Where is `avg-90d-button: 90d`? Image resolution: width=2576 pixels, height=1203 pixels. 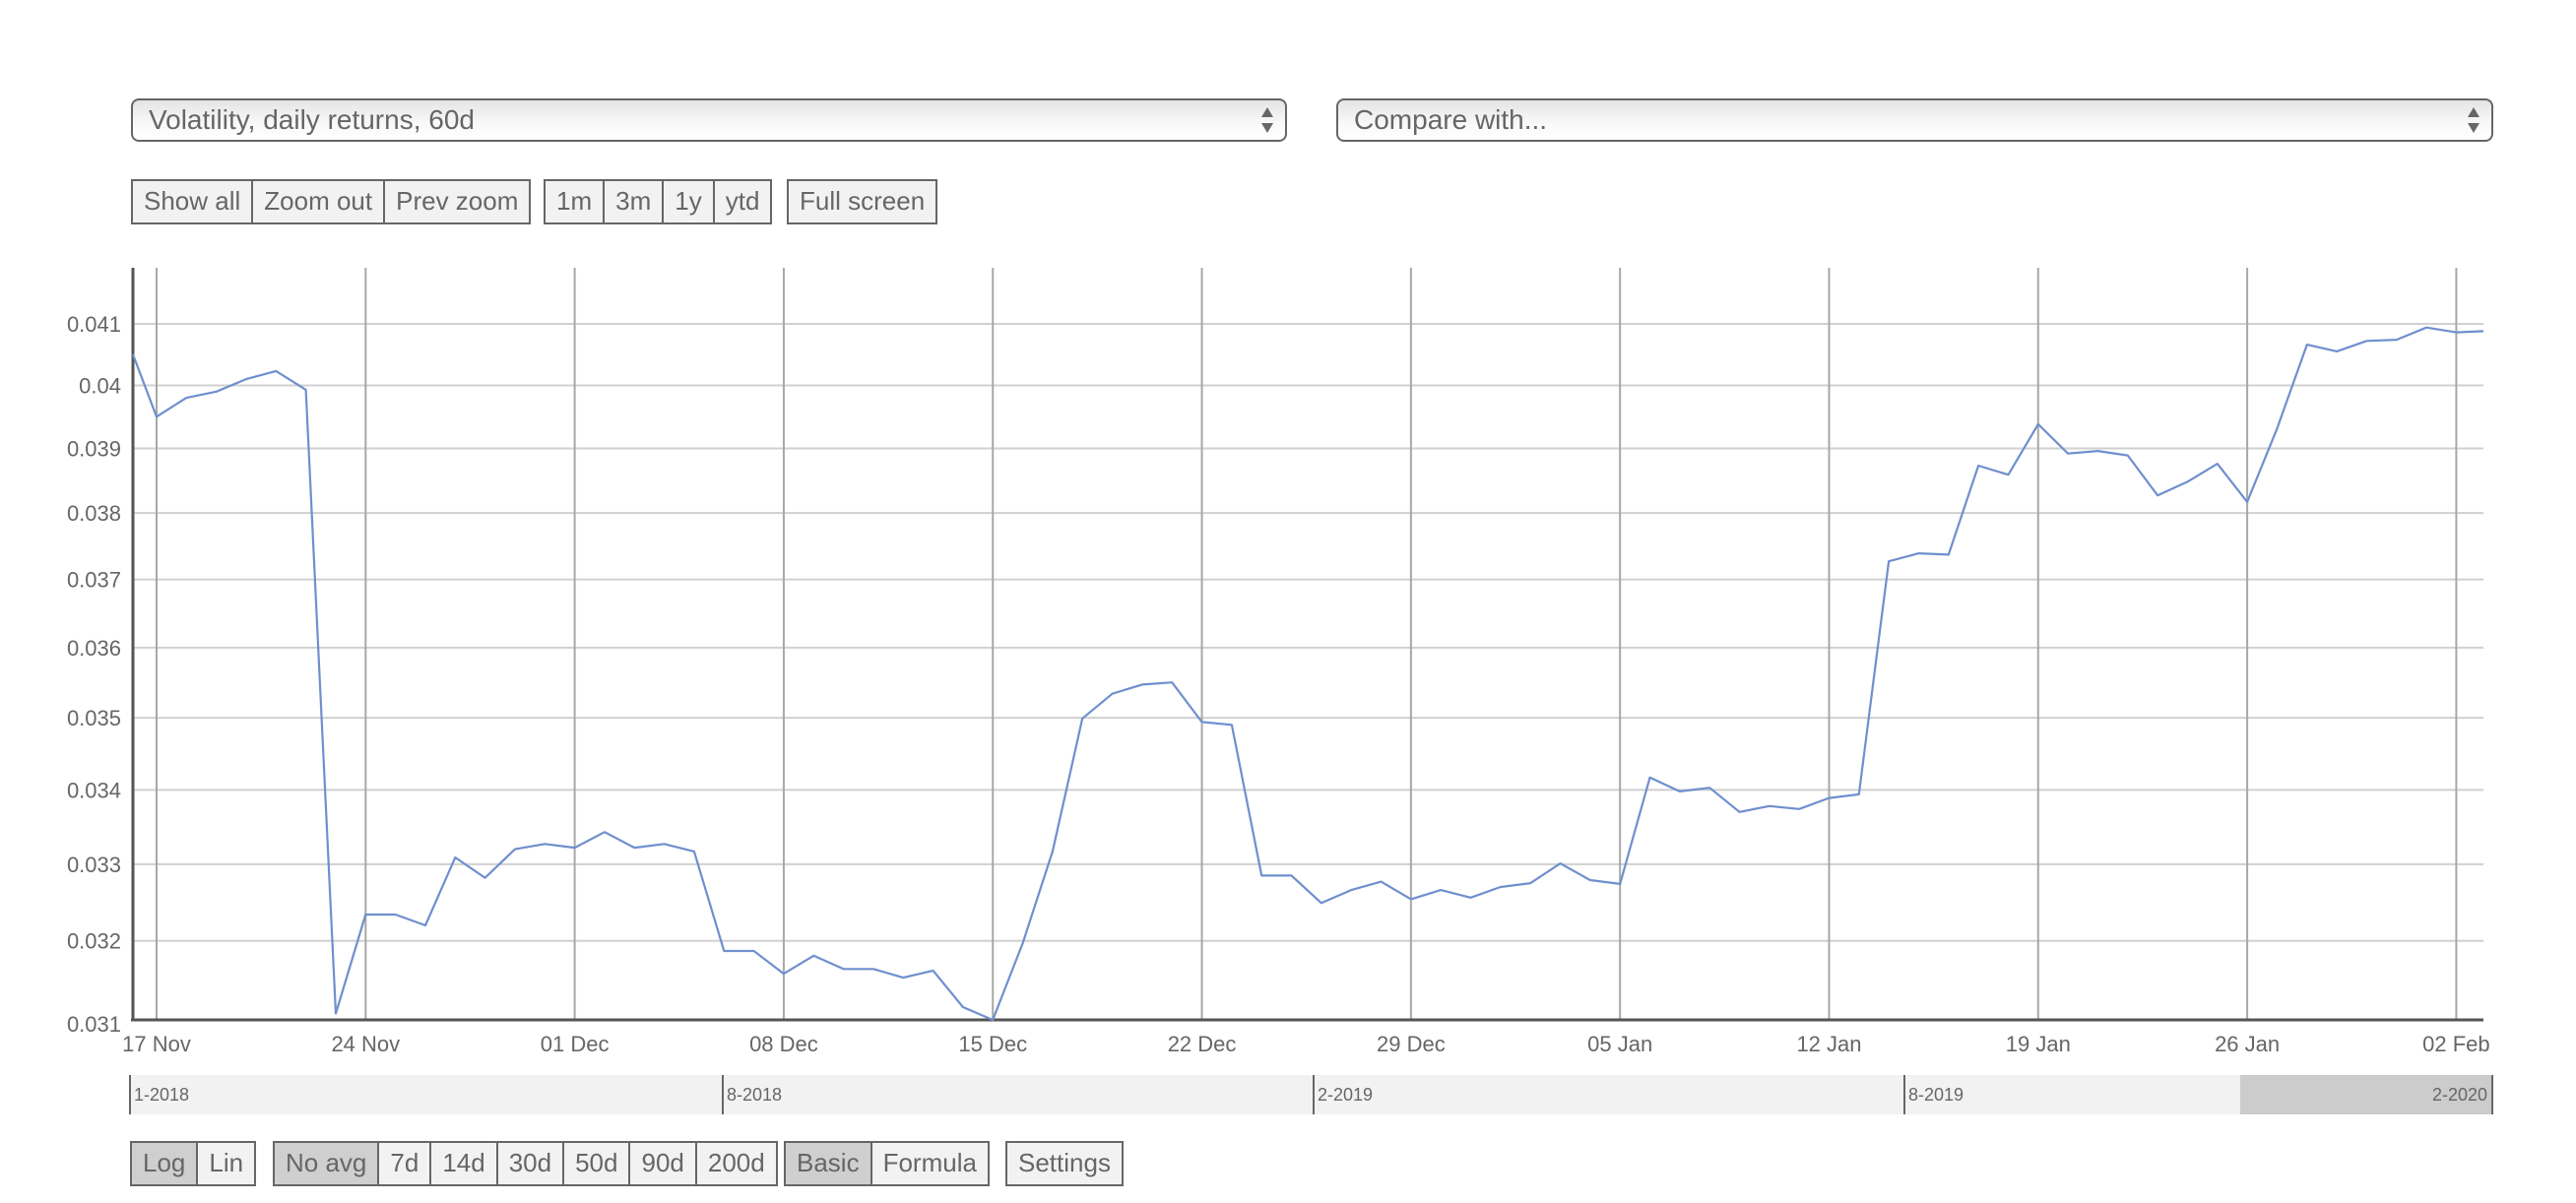
avg-90d-button: 90d is located at coordinates (661, 1164).